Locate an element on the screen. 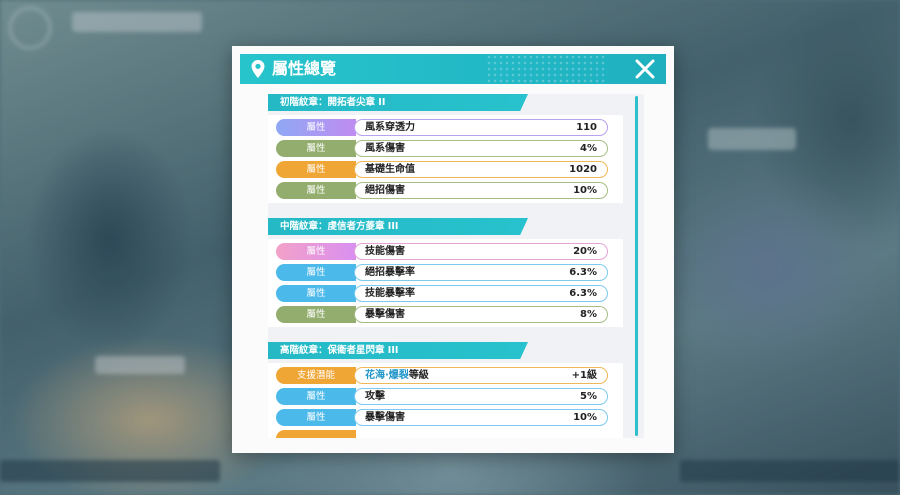 Image resolution: width=900 pixels, height=495 pixels. attribute-row: 屬性 基礎生命值 1020 is located at coordinates (446, 169).